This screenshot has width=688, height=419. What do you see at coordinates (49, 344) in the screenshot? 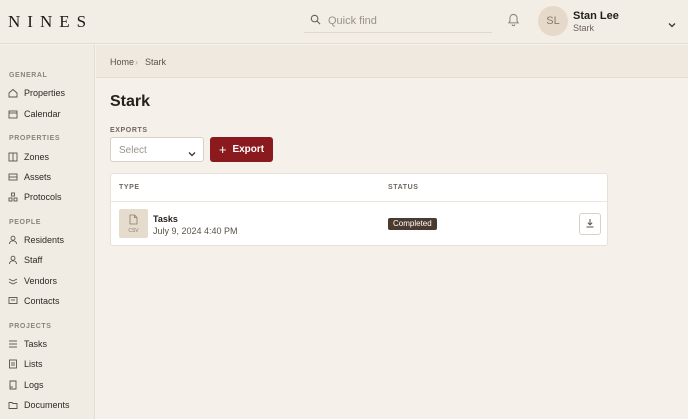
I see `sidebar-item-tasks: Tasks` at bounding box center [49, 344].